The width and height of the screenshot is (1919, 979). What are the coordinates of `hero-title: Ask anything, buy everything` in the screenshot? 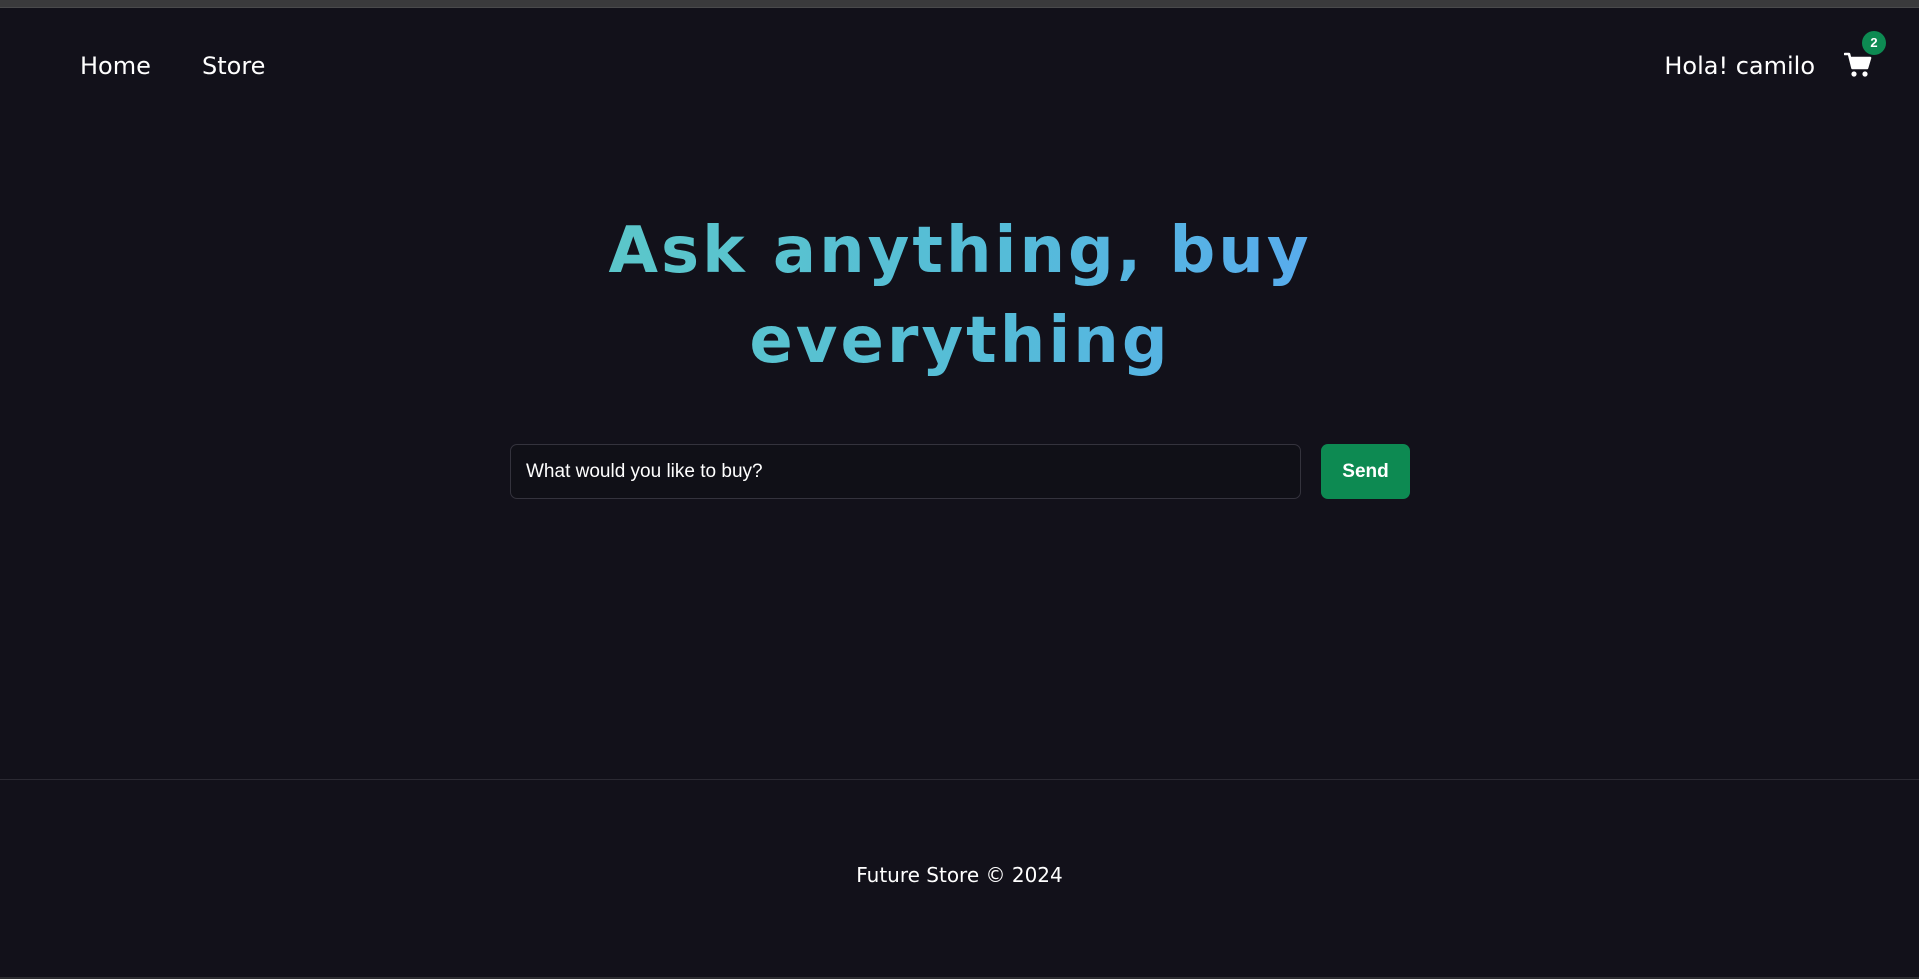 It's located at (960, 296).